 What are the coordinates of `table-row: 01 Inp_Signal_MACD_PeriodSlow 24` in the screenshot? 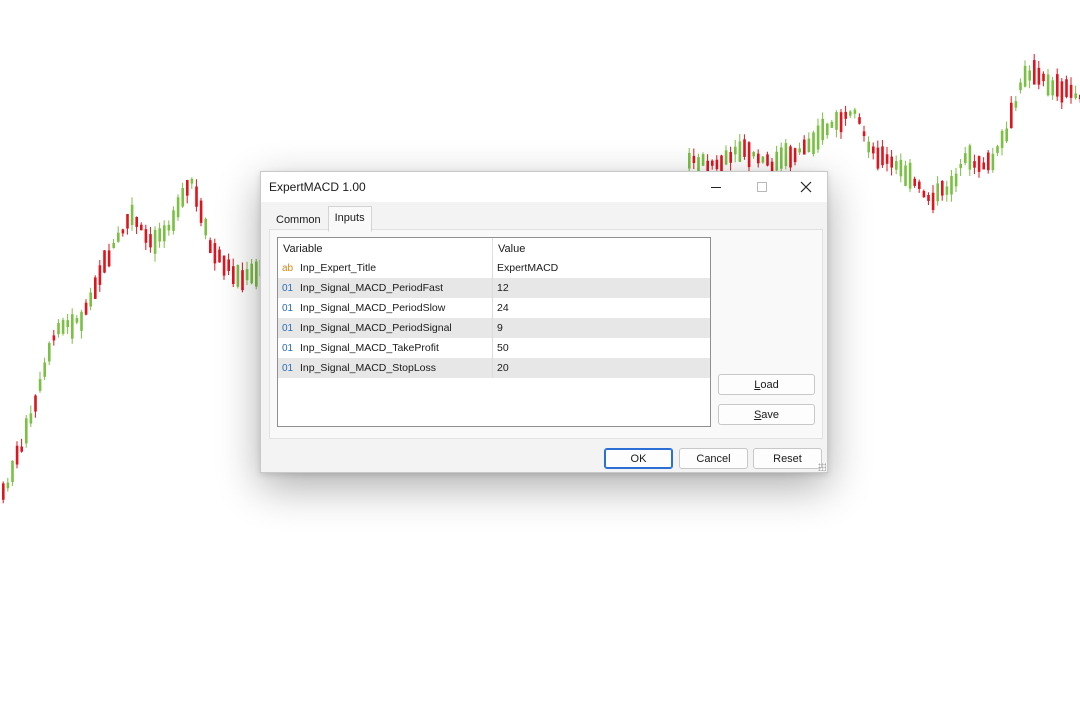 It's located at (494, 308).